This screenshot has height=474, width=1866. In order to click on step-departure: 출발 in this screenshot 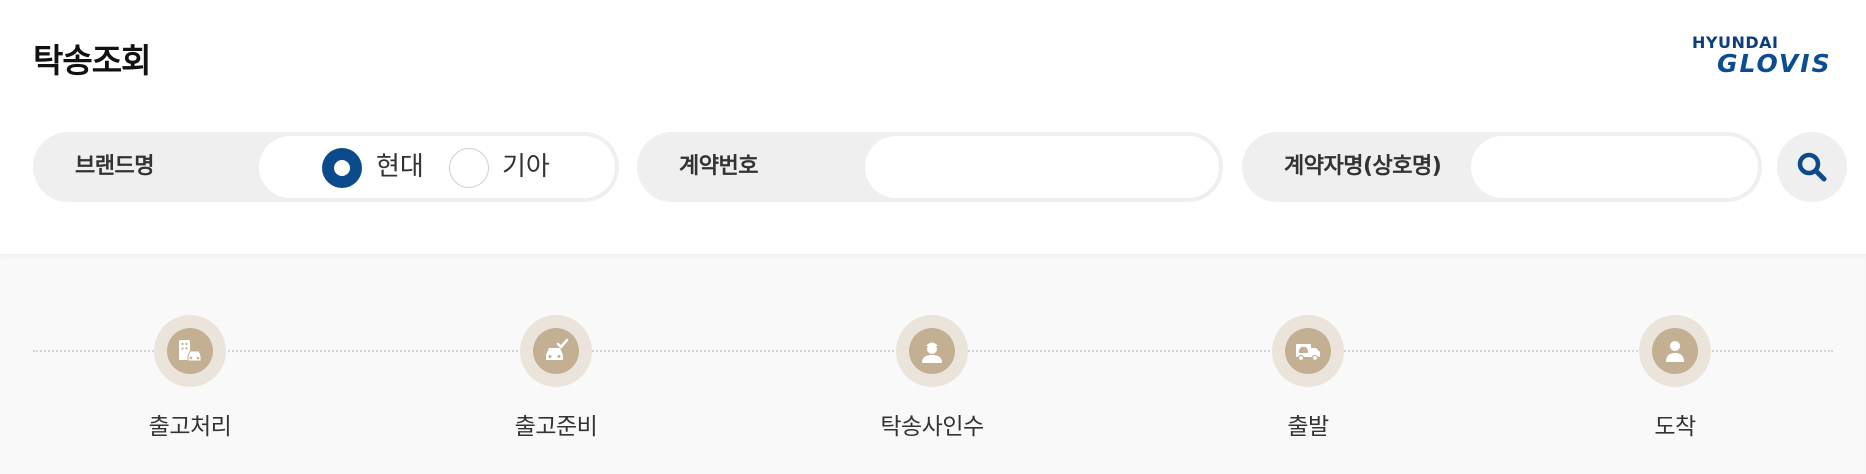, I will do `click(1308, 378)`.